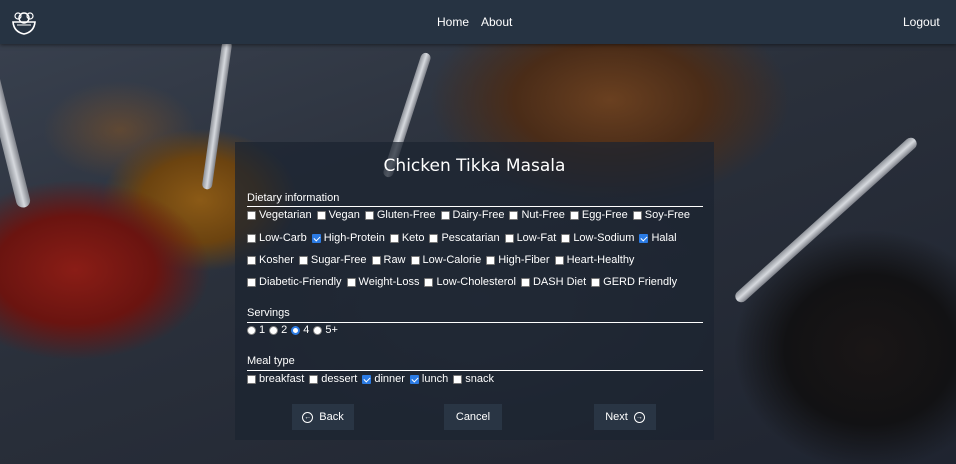  I want to click on dietary-option-vegan: Vegan, so click(338, 215).